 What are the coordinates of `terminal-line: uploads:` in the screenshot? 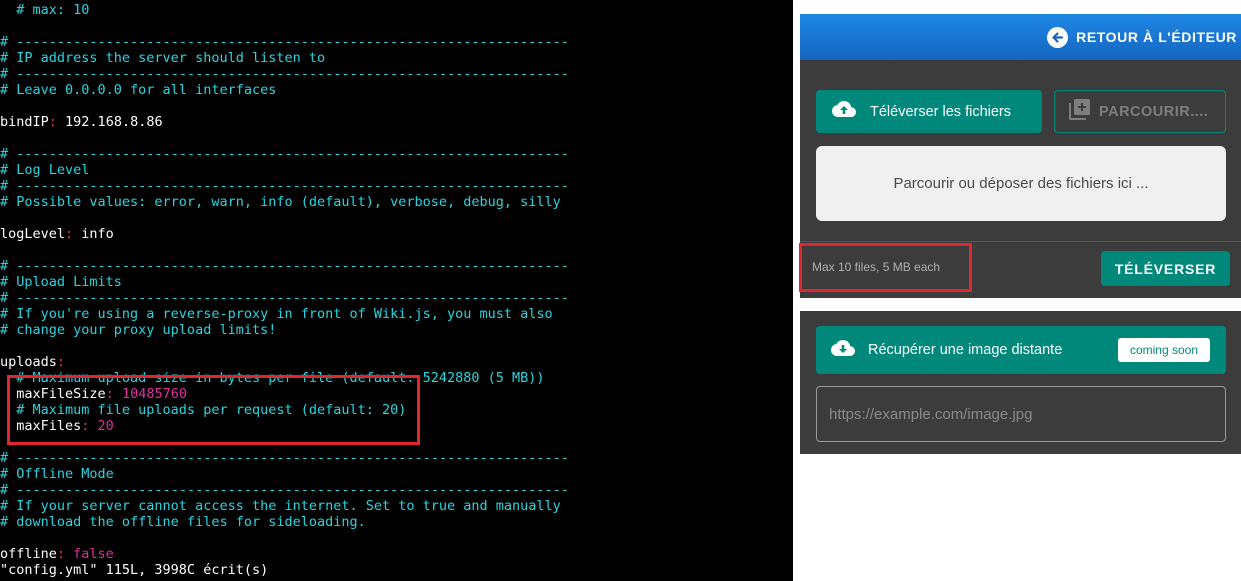 It's located at (32, 362).